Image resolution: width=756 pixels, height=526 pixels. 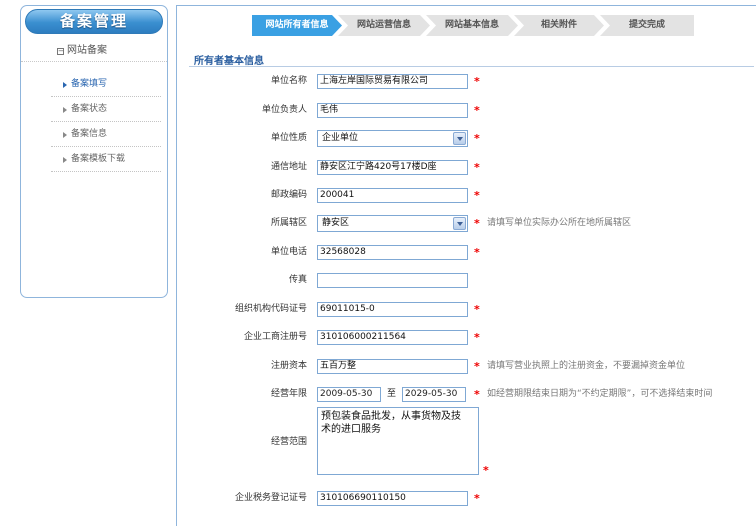 What do you see at coordinates (434, 394) in the screenshot?
I see `term-end-input: 2029-05-30` at bounding box center [434, 394].